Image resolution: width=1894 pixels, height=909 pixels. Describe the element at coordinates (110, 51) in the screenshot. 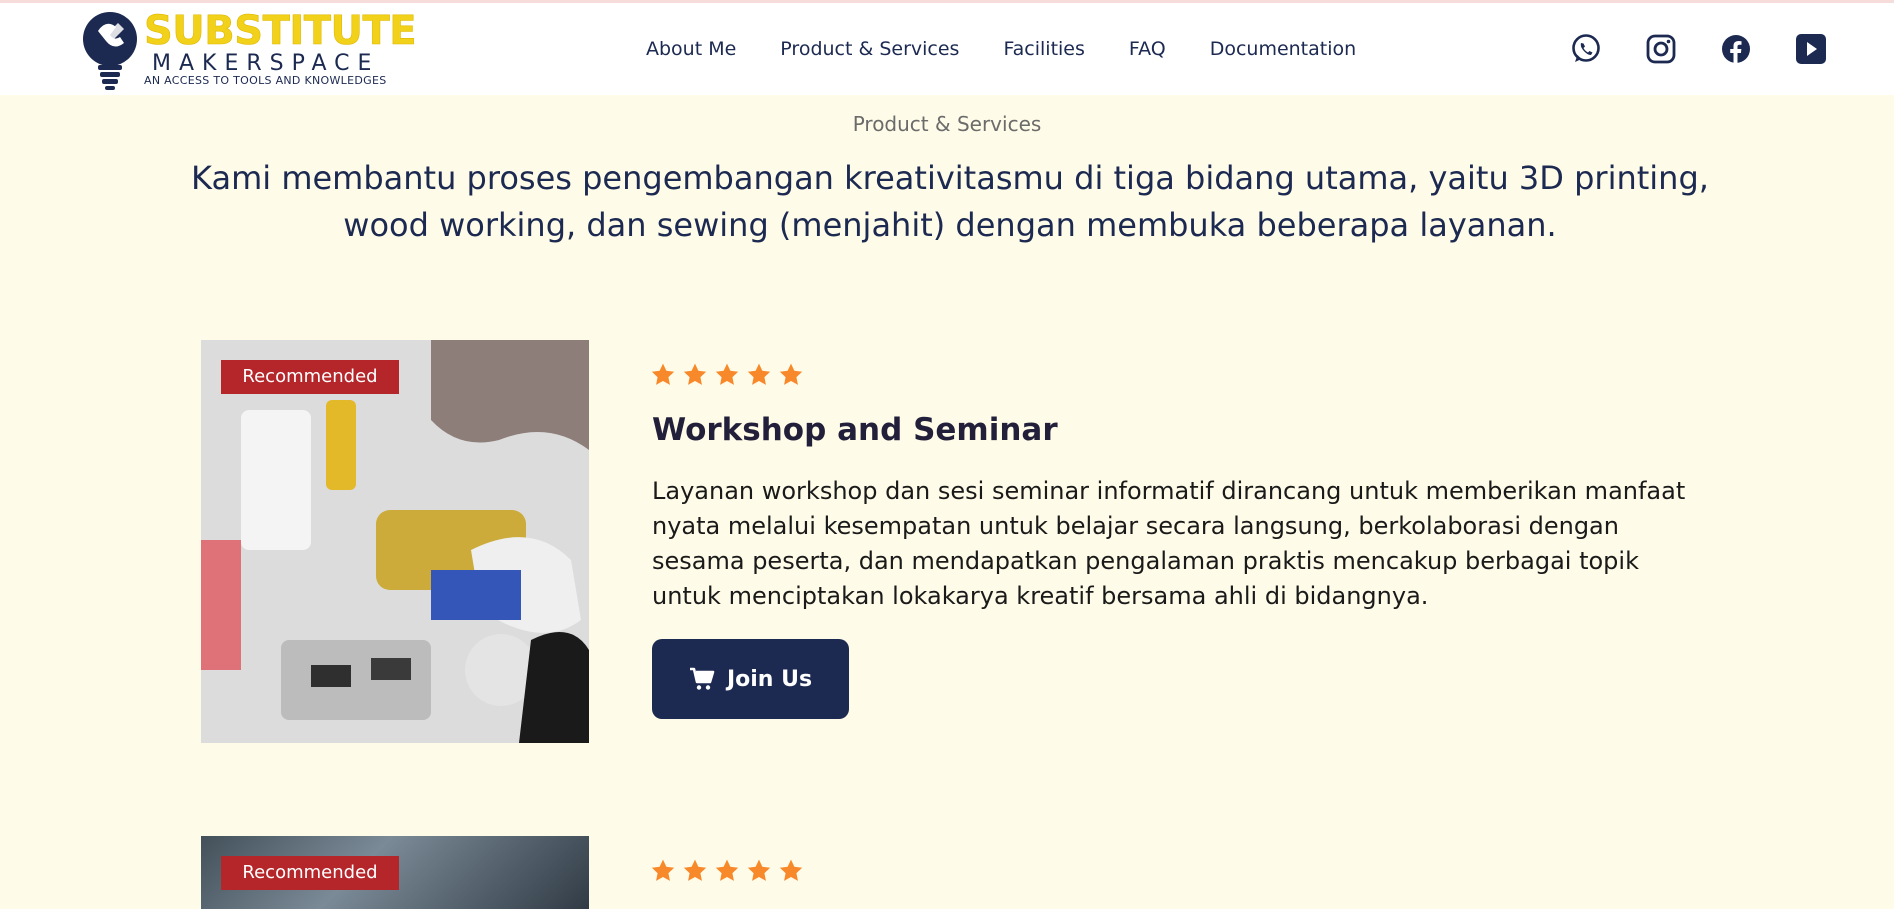

I see `lightbulb-logo-icon` at that location.